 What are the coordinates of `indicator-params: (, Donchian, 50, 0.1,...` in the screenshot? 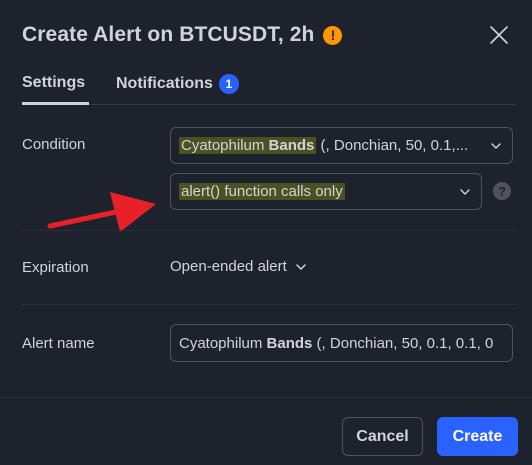 It's located at (392, 145).